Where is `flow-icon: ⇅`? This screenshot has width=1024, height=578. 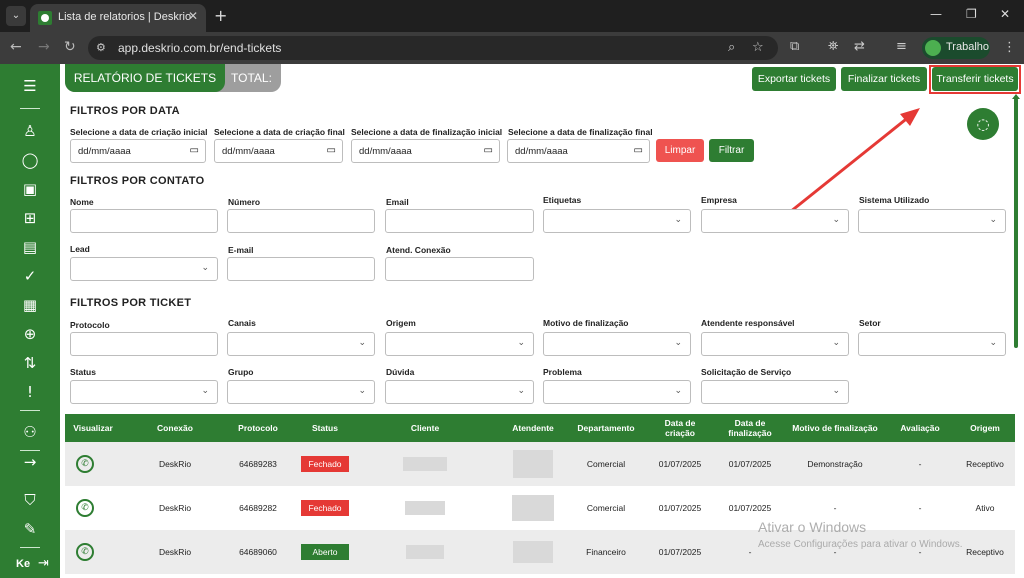 flow-icon: ⇅ is located at coordinates (30, 363).